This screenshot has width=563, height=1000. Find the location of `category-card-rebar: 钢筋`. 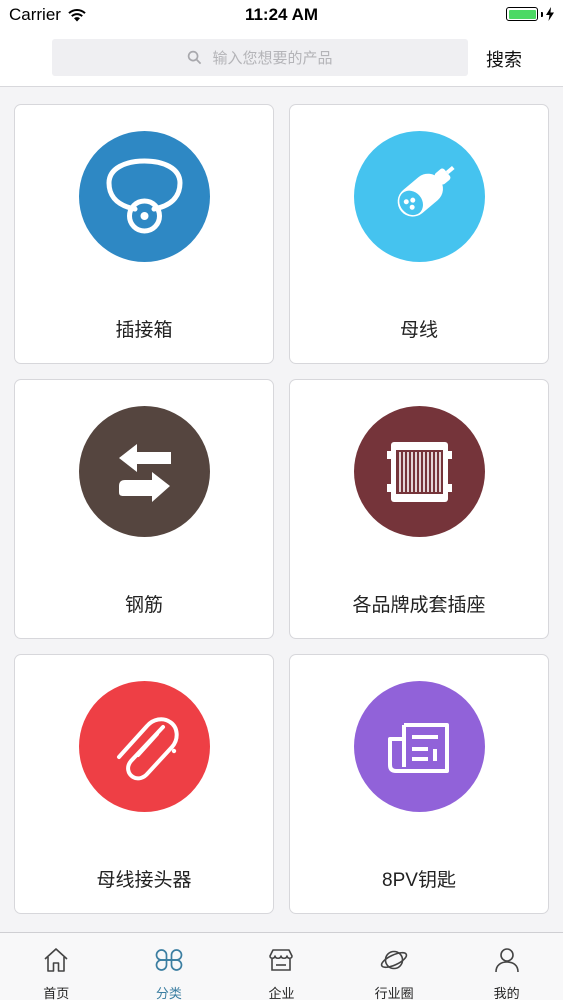

category-card-rebar: 钢筋 is located at coordinates (144, 509).